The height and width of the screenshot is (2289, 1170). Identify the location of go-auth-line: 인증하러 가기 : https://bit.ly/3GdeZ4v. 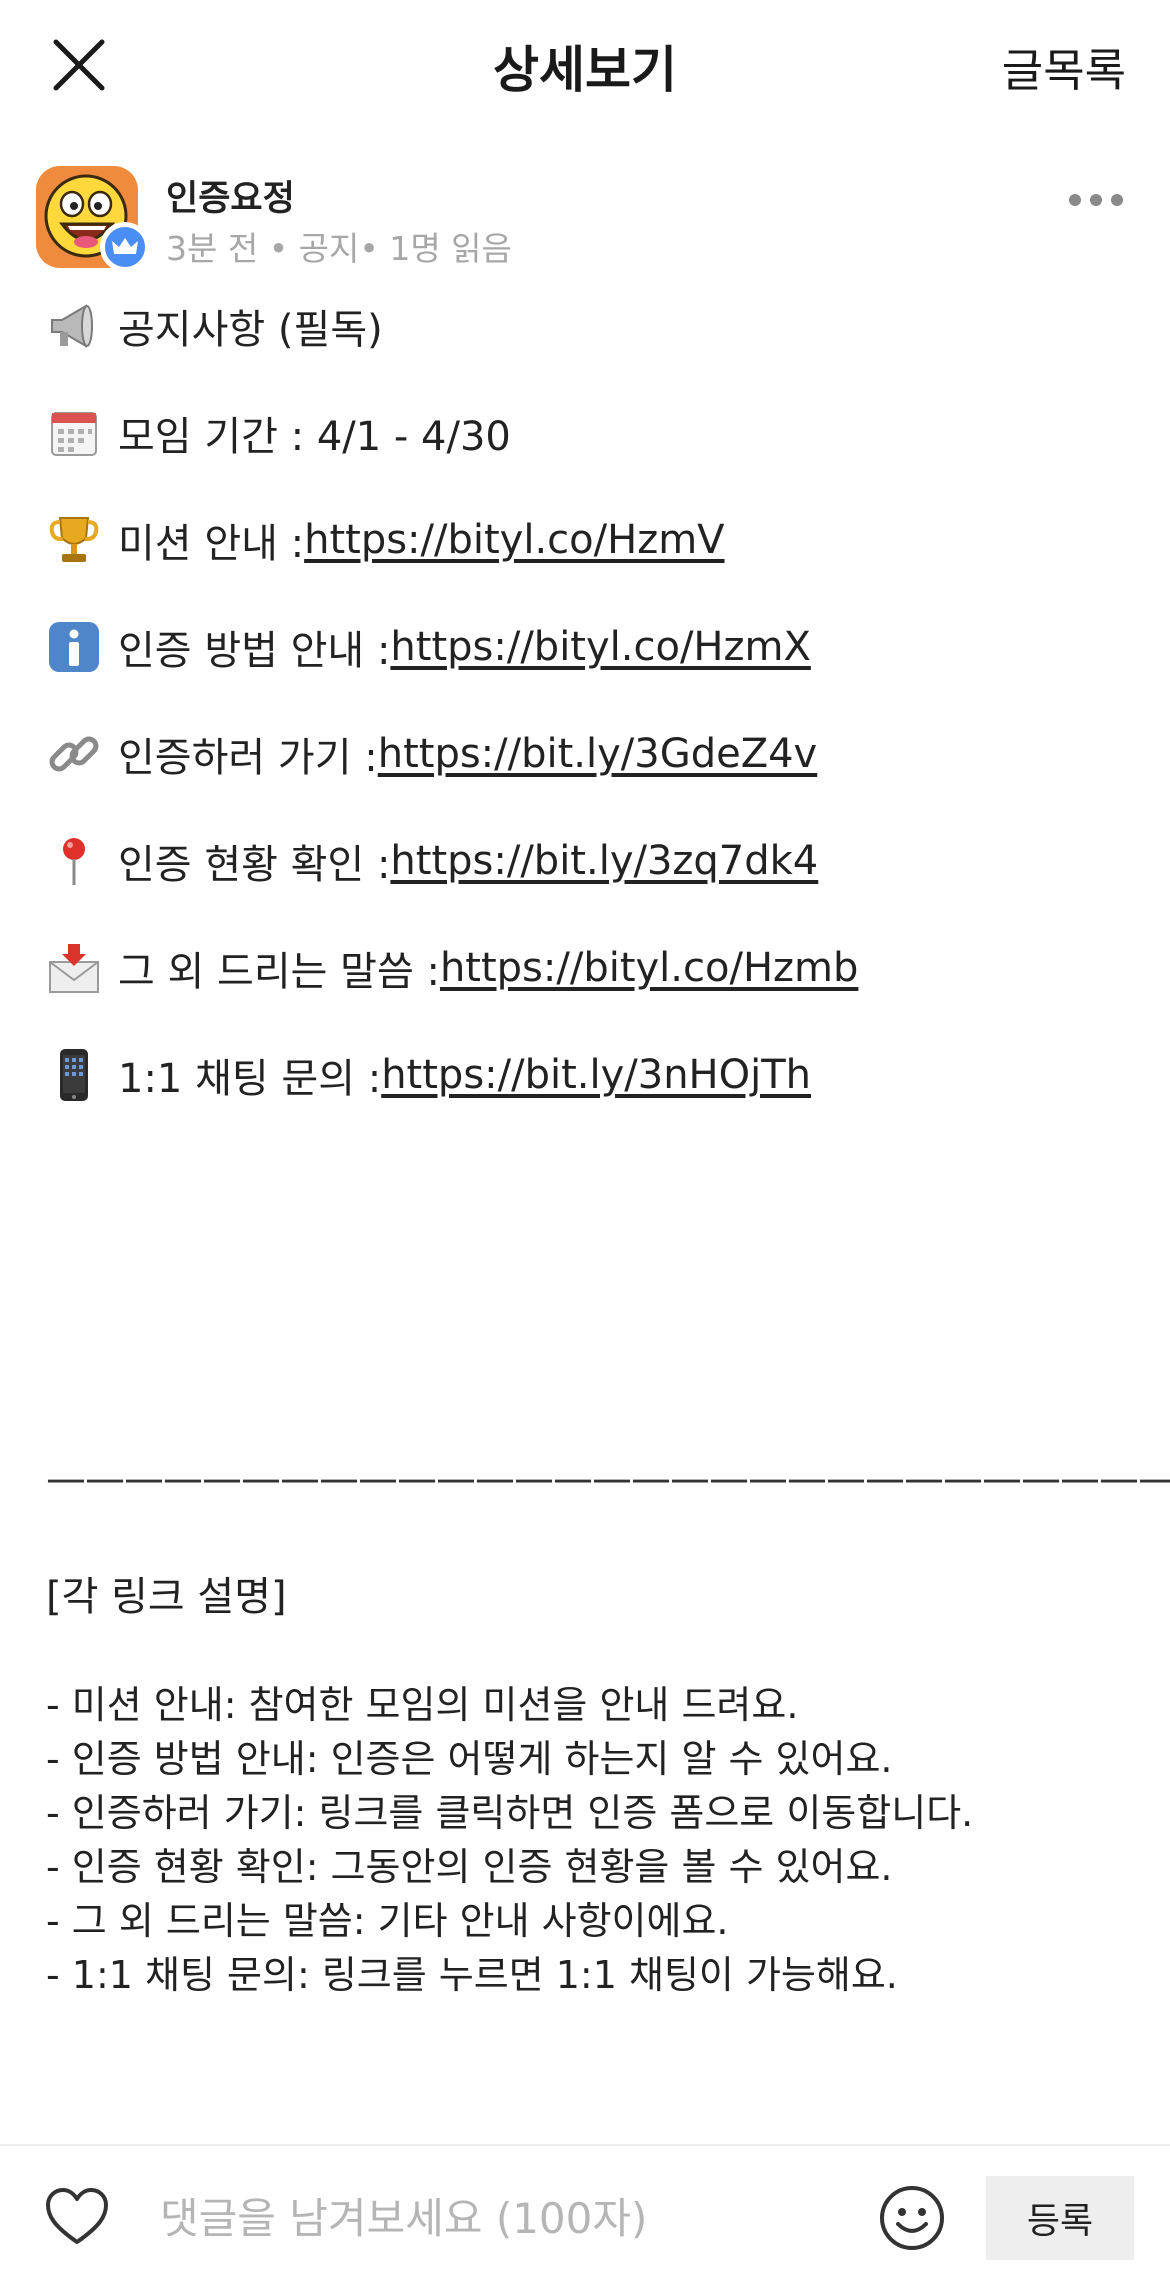
(431, 754).